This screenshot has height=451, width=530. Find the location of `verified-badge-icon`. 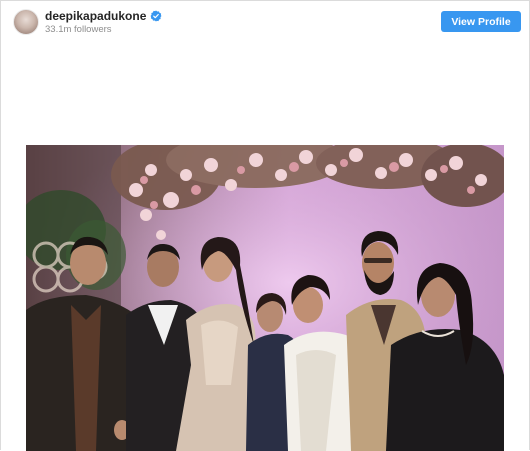

verified-badge-icon is located at coordinates (156, 16).